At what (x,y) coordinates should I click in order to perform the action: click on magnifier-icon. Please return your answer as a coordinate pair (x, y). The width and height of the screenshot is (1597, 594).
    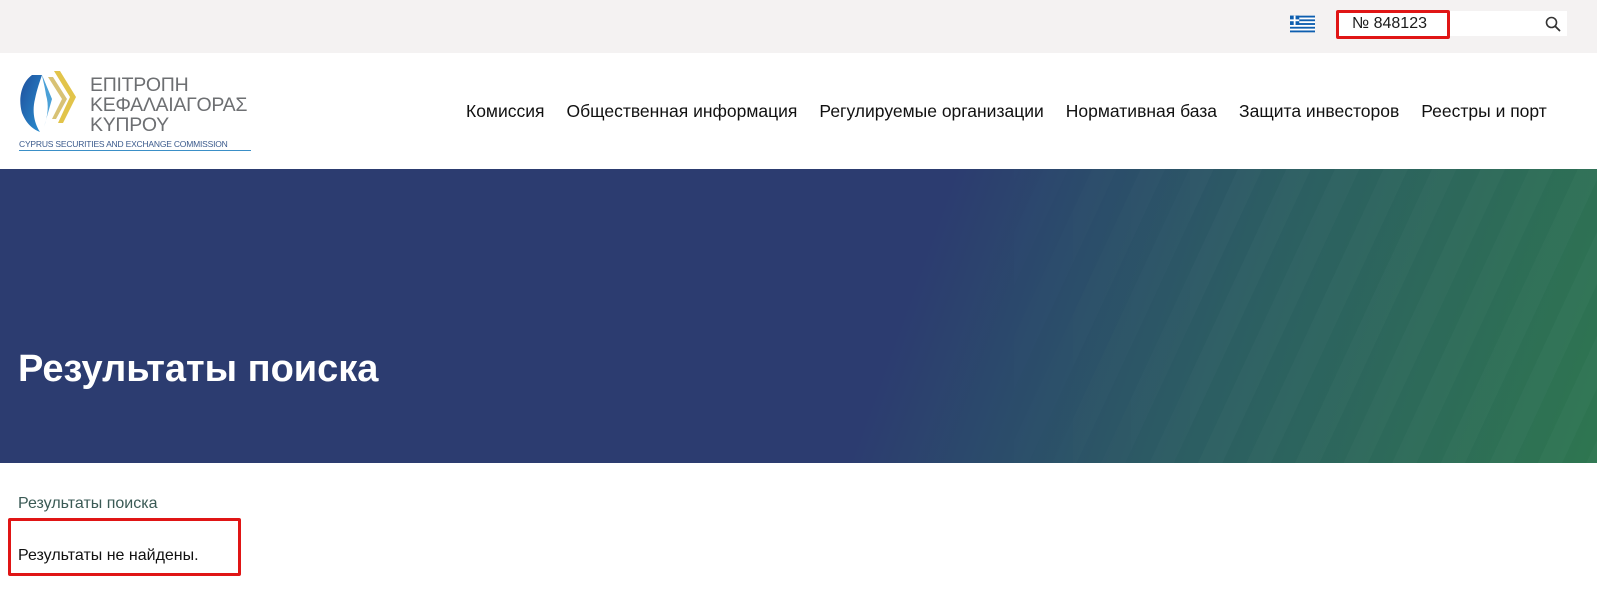
    Looking at the image, I should click on (1553, 24).